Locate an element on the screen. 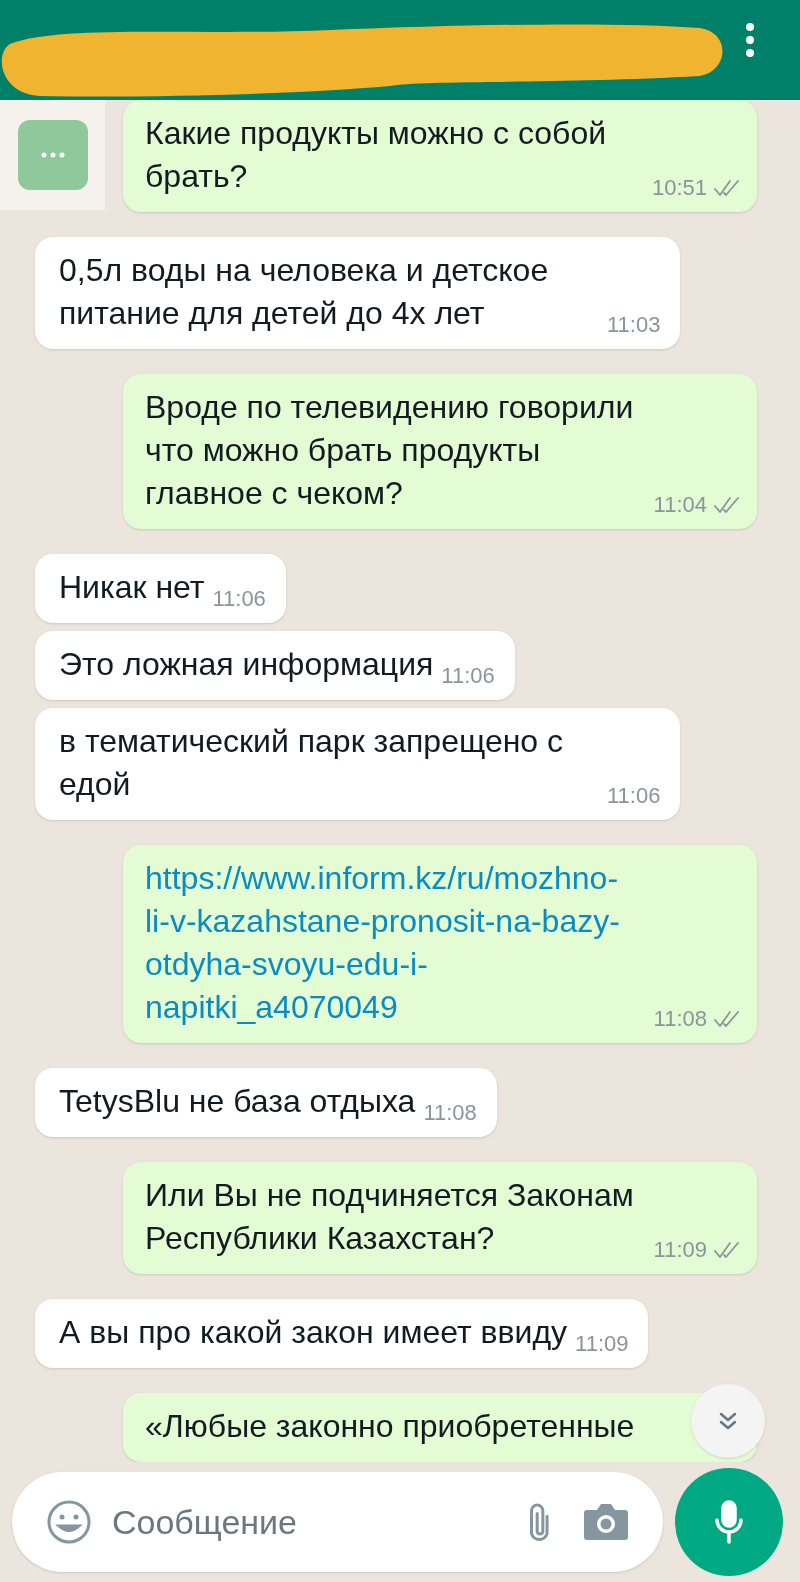 The image size is (800, 1582). message-text: 0,5л воды на человека и детское питание для детей до 4х лет is located at coordinates (304, 292).